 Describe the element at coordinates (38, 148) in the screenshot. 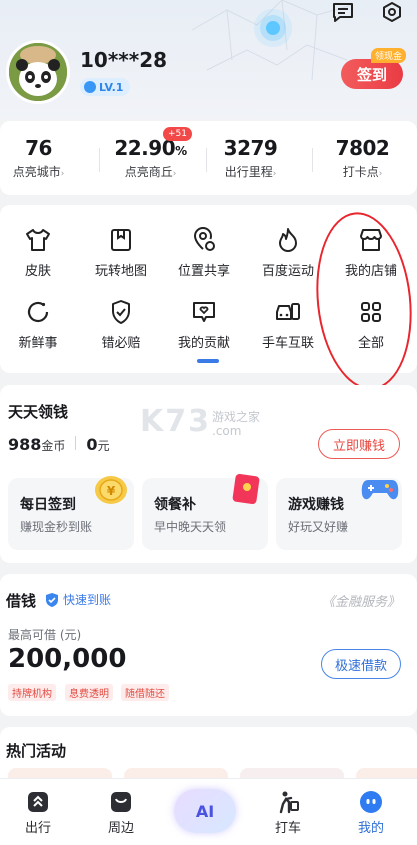

I see `stat-value: 76` at that location.